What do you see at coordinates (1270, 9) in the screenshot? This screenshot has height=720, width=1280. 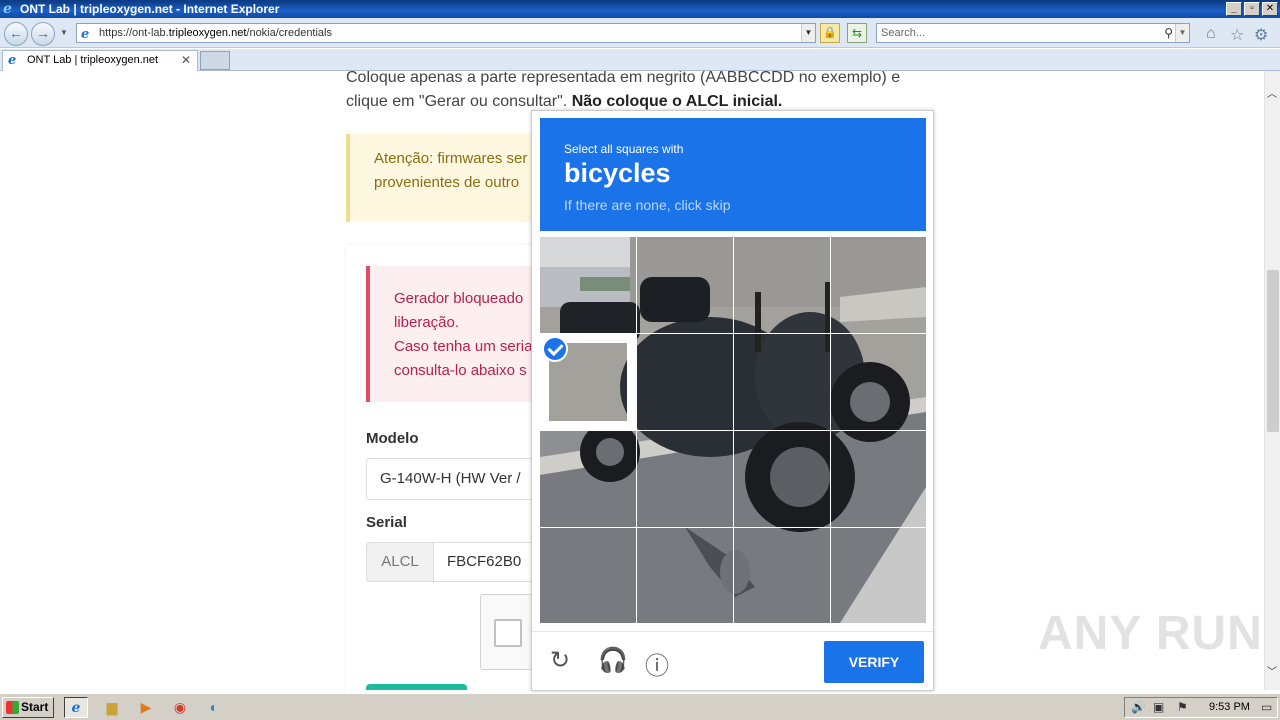 I see `close-window-button: ✕` at bounding box center [1270, 9].